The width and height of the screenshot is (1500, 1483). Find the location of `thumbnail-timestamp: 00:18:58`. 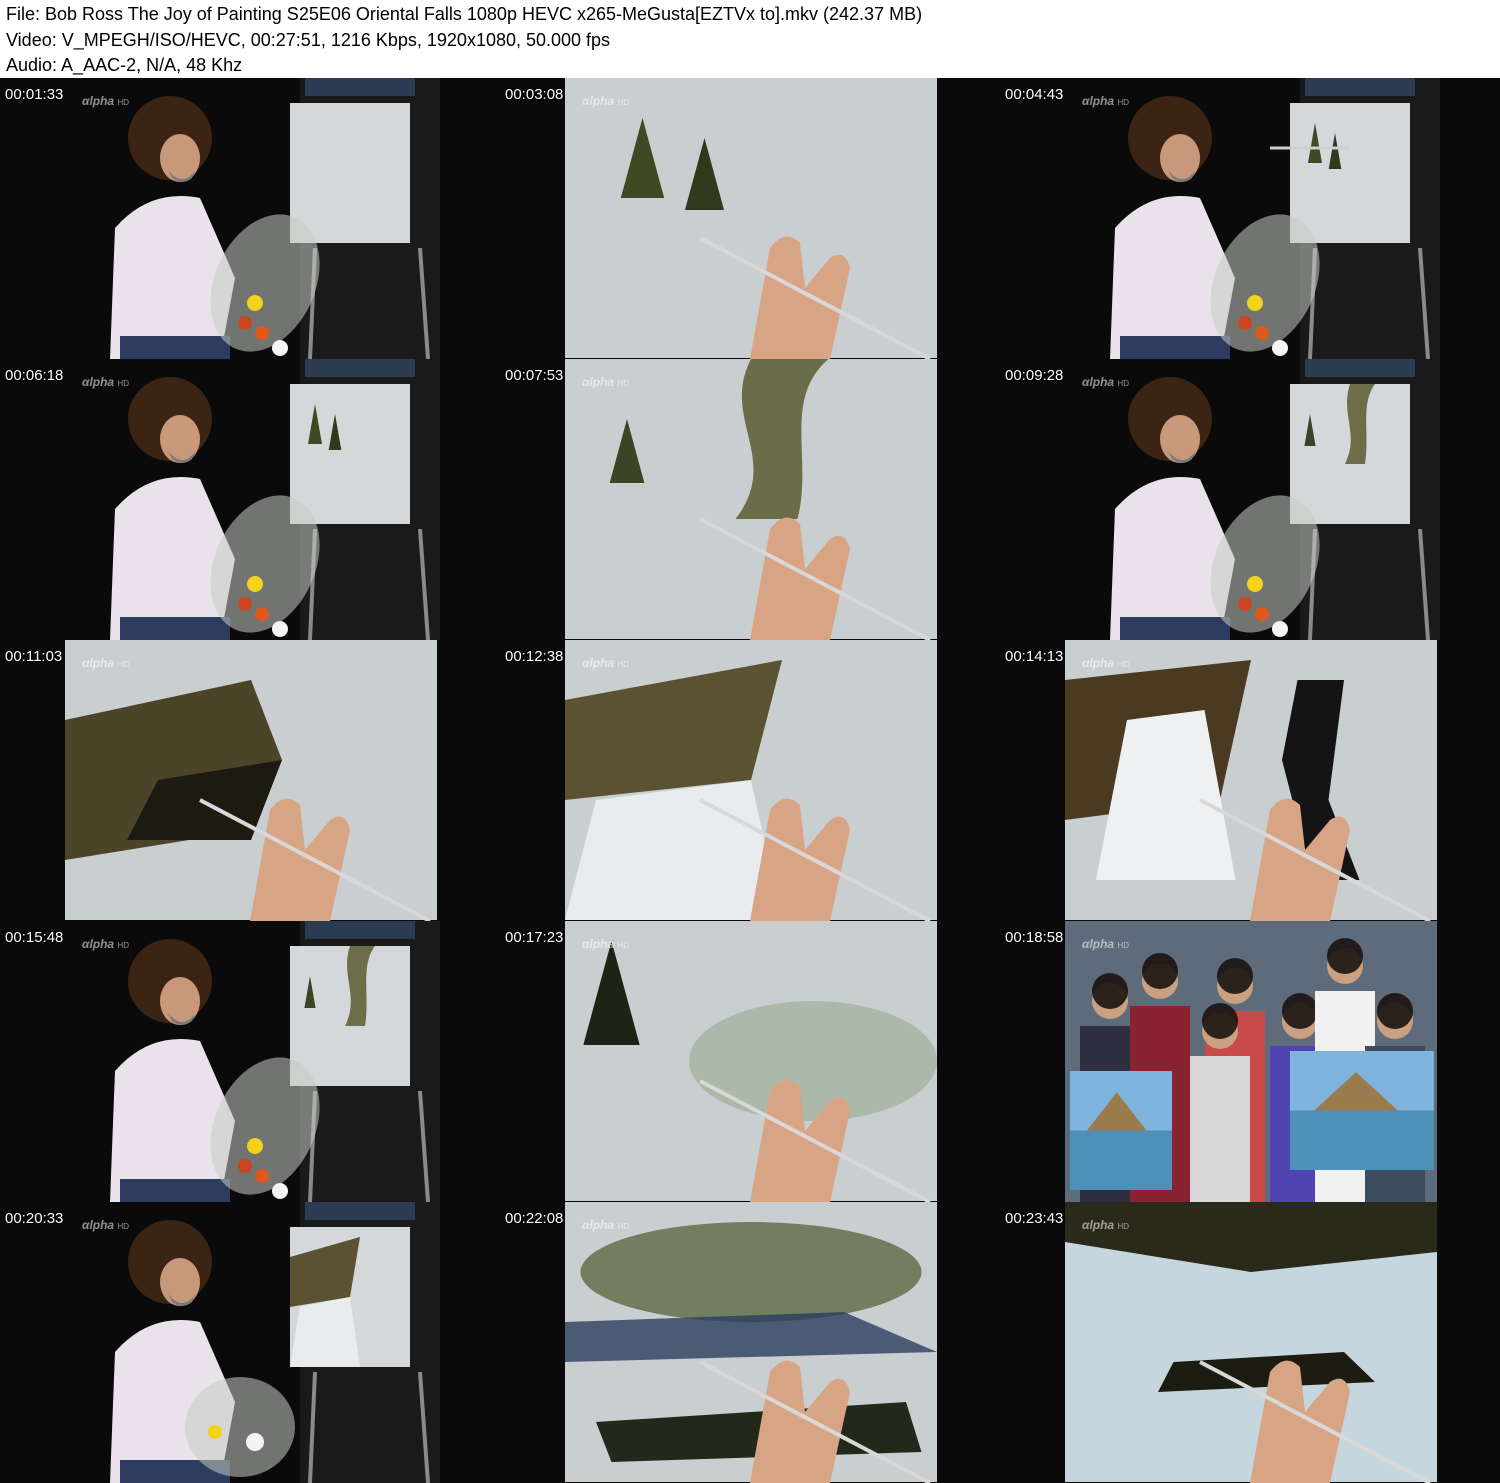

thumbnail-timestamp: 00:18:58 is located at coordinates (1034, 937).